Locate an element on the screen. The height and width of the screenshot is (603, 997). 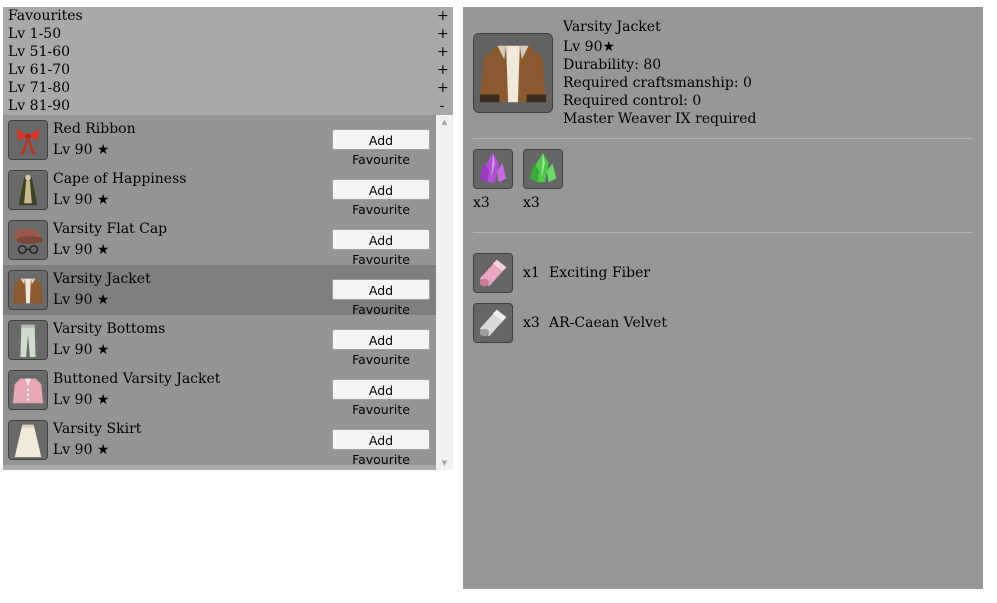
category-lv-71-80: Lv 71-80 + is located at coordinates (228, 88).